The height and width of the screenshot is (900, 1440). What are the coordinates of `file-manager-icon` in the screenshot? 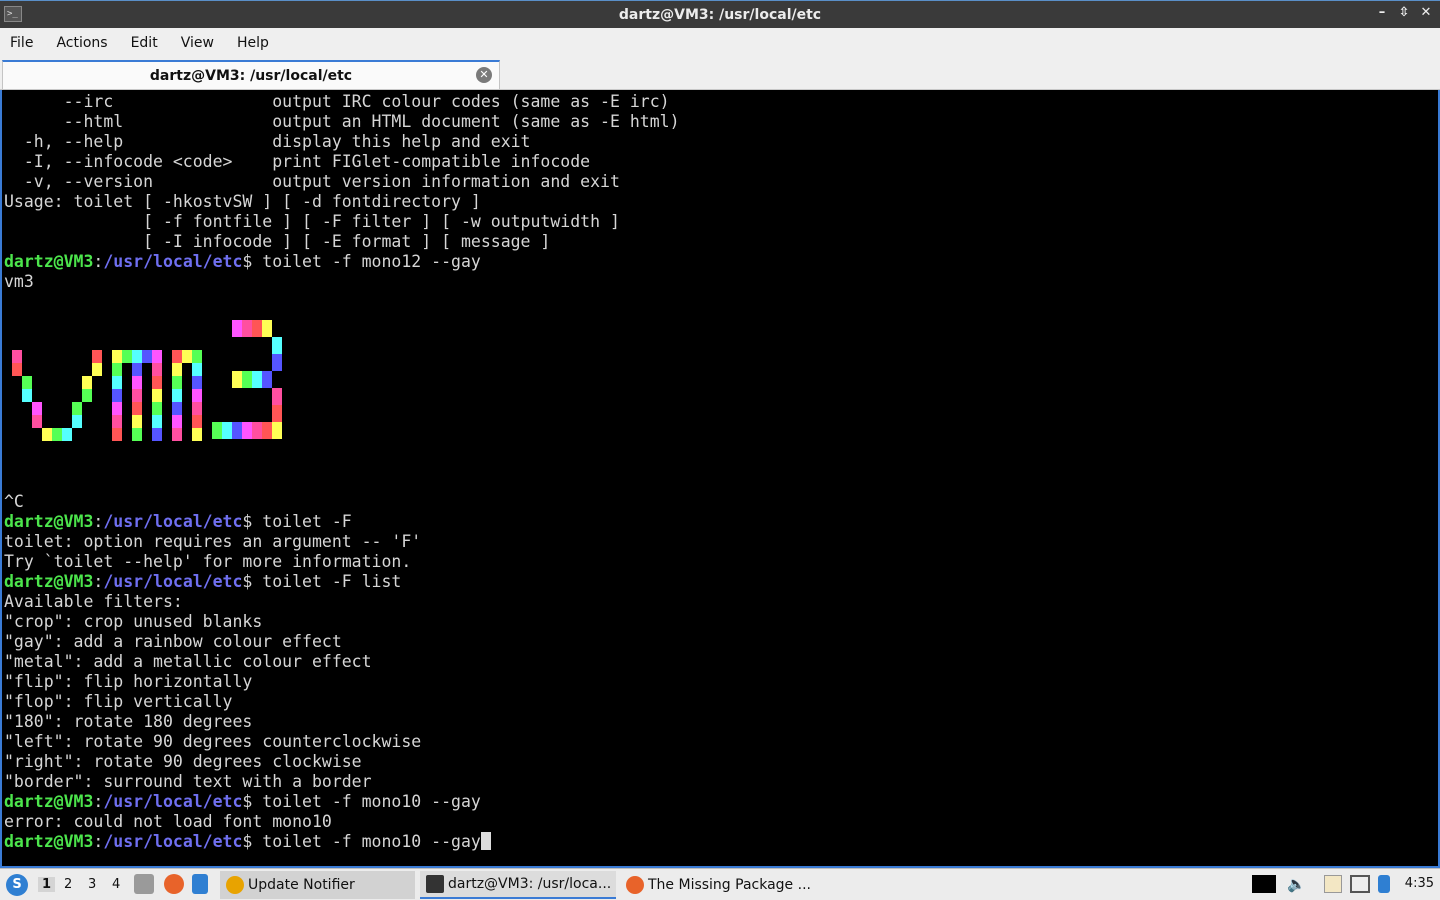 It's located at (144, 884).